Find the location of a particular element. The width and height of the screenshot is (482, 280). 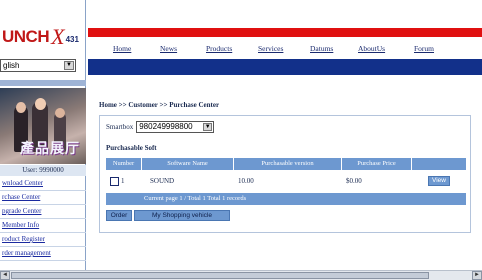

language-select: glish ▼ is located at coordinates (38, 65).